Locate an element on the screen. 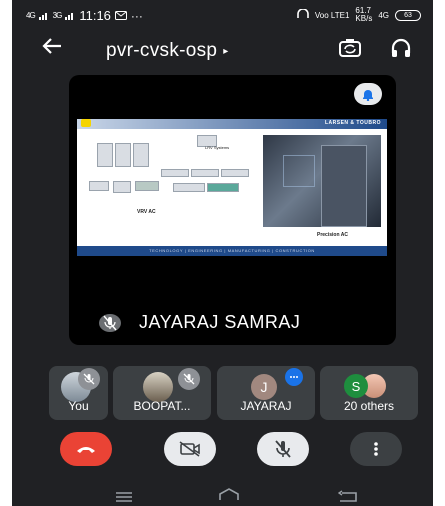 The height and width of the screenshot is (506, 445). battery-level: 63 is located at coordinates (408, 15).